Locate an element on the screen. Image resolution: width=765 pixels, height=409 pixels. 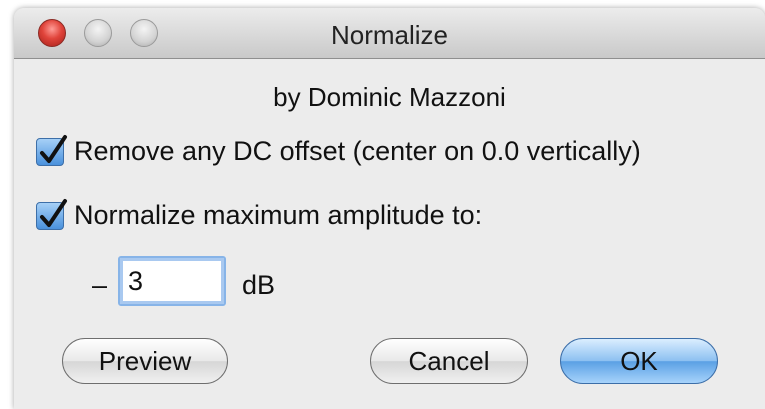
normalize-option: Normalize maximum amplitude to: is located at coordinates (259, 214).